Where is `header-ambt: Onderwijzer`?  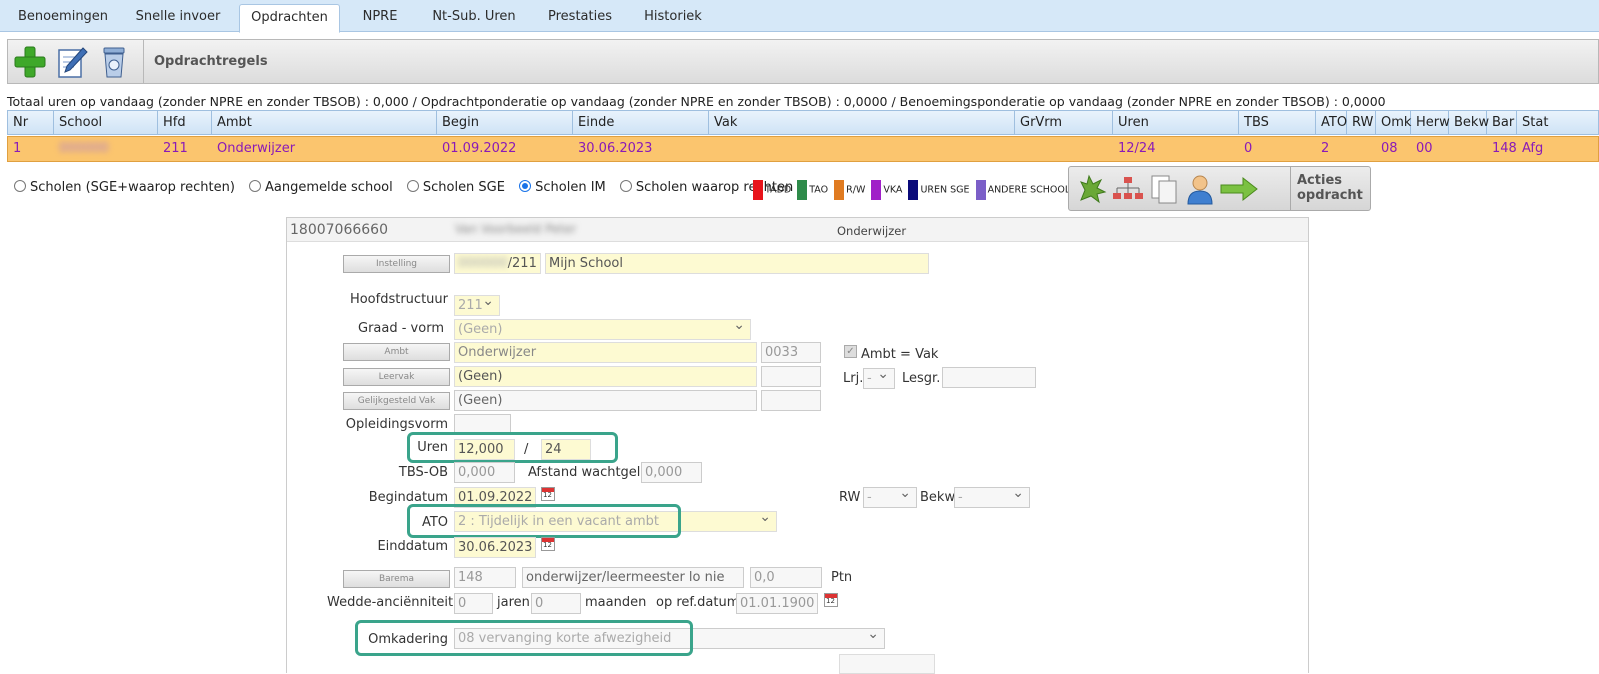
header-ambt: Onderwijzer is located at coordinates (872, 231).